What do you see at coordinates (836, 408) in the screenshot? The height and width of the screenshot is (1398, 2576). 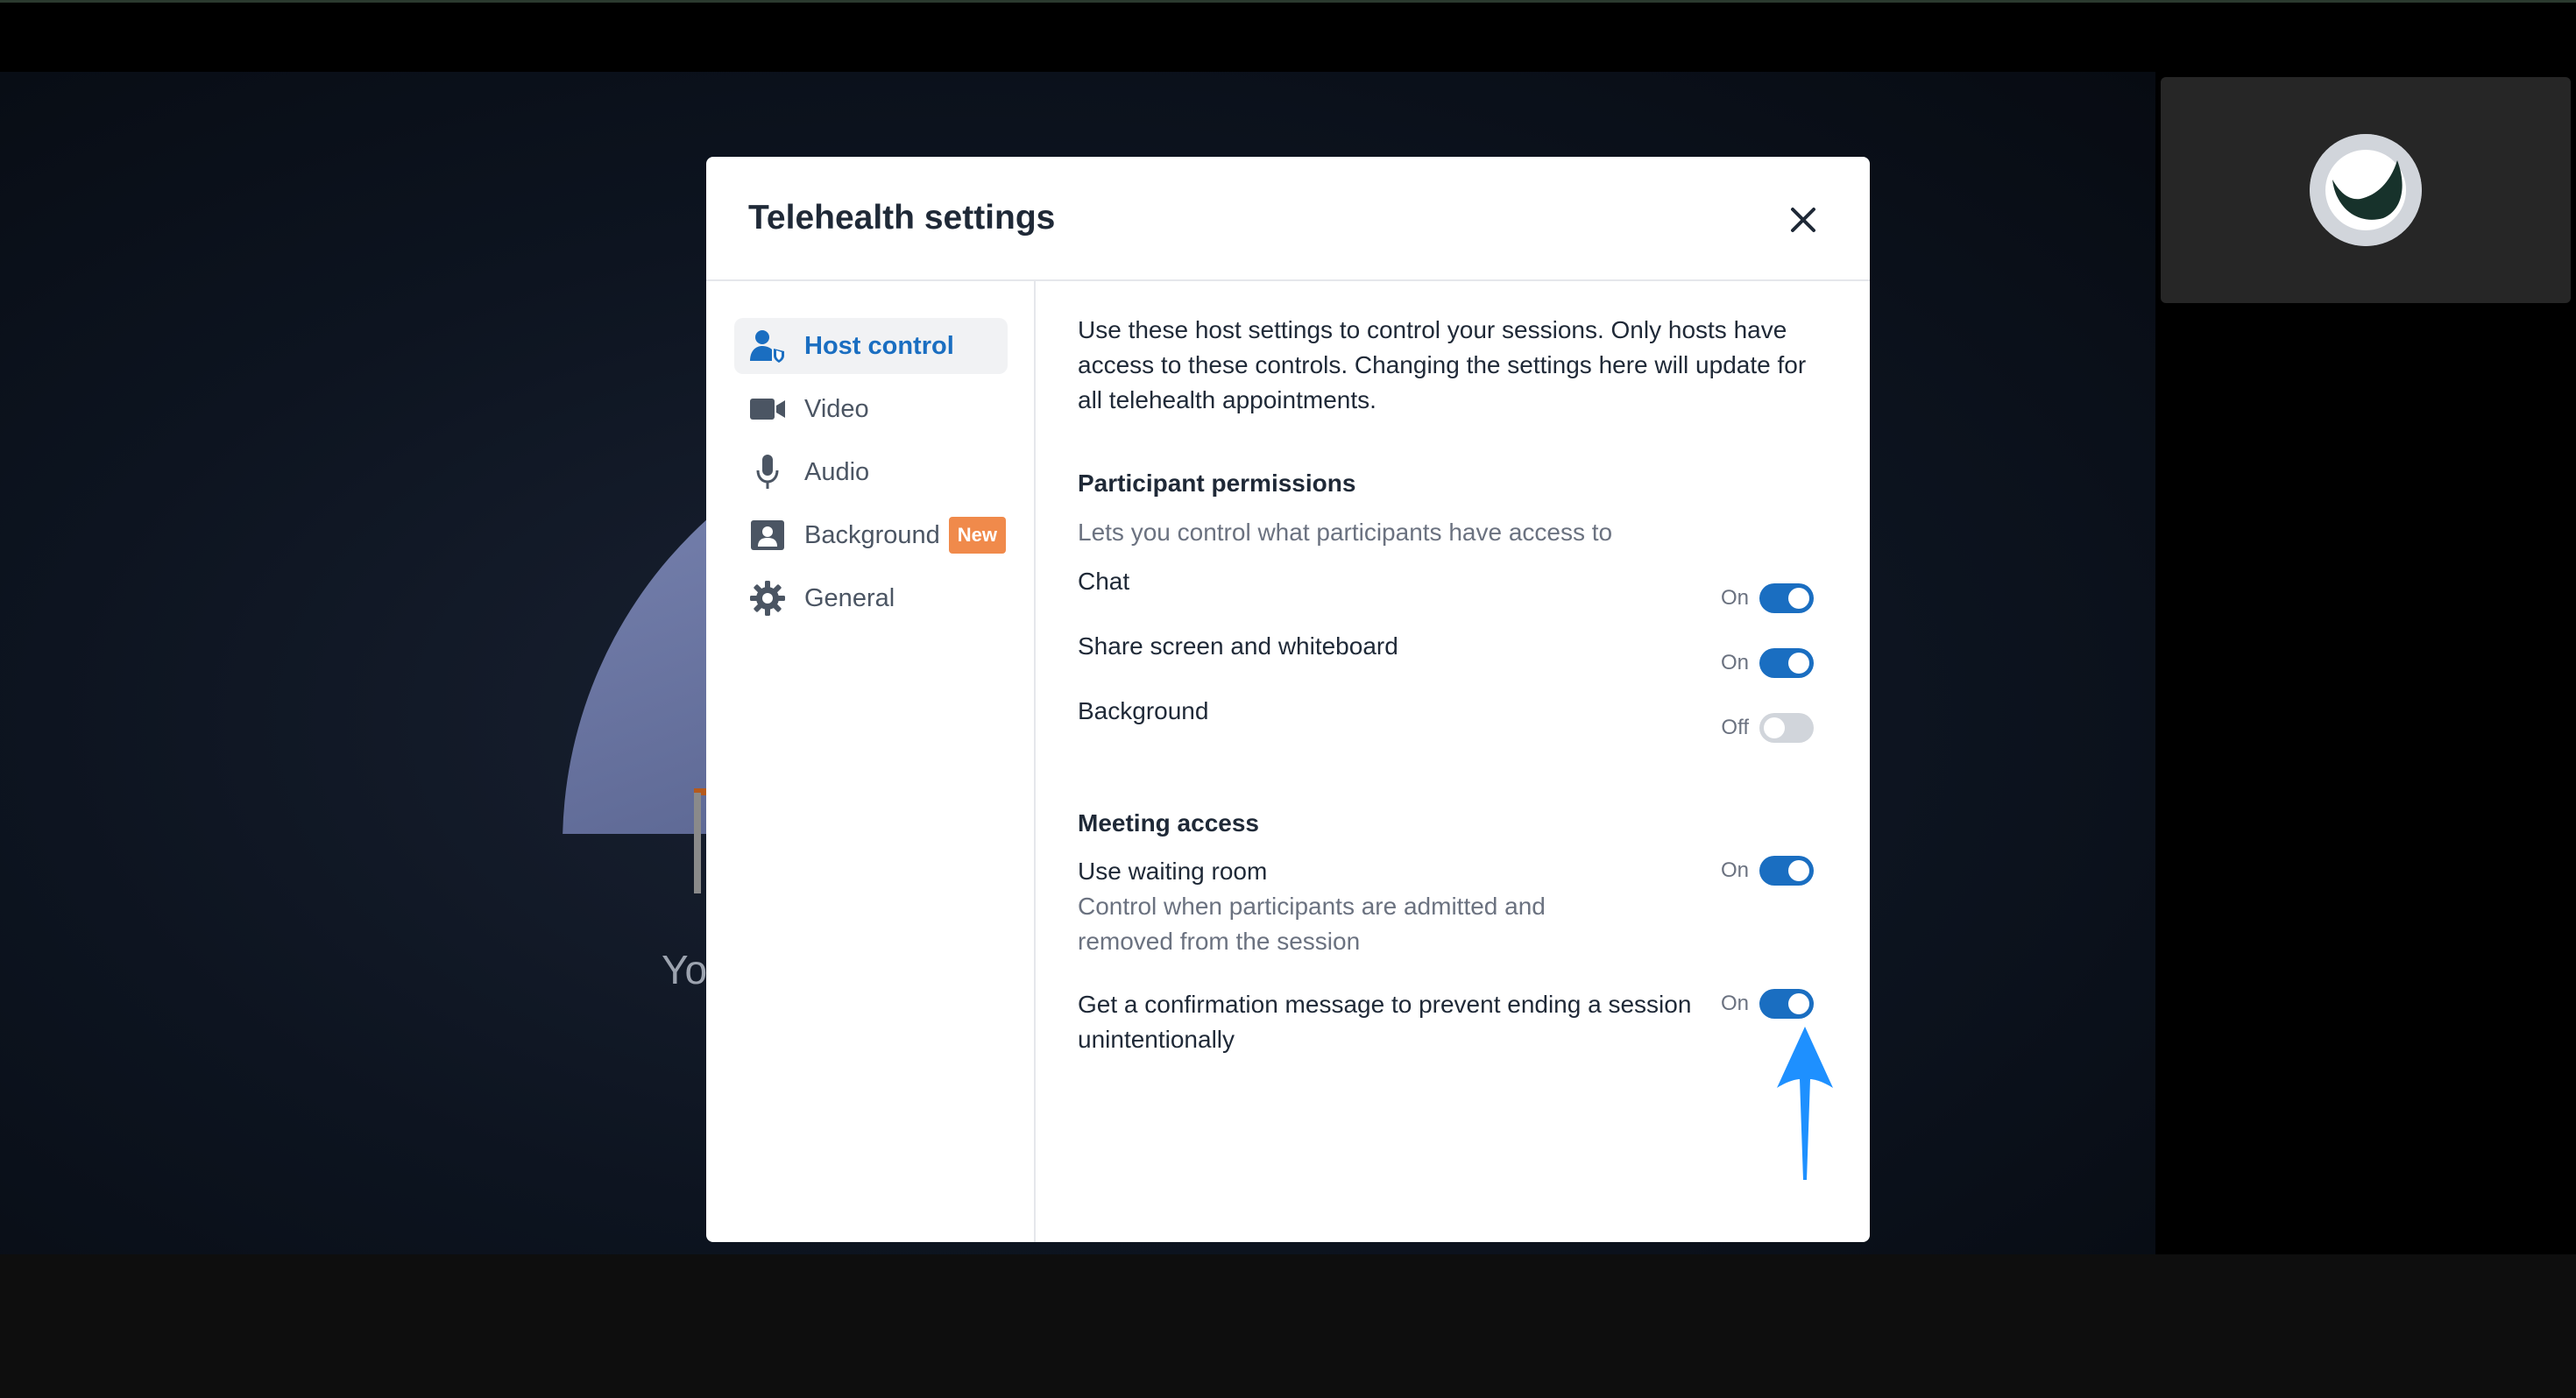 I see `sidebar-item-label: Video` at bounding box center [836, 408].